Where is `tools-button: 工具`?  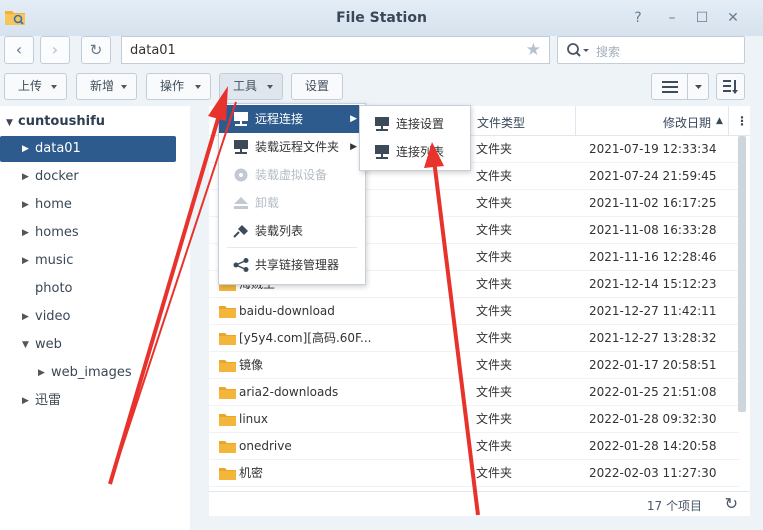 tools-button: 工具 is located at coordinates (251, 86).